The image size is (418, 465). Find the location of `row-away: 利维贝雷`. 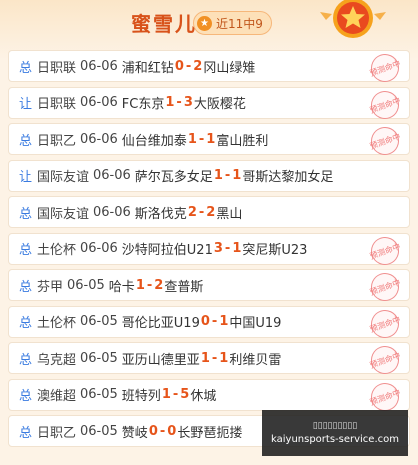

row-away: 利维贝雷 is located at coordinates (255, 360).